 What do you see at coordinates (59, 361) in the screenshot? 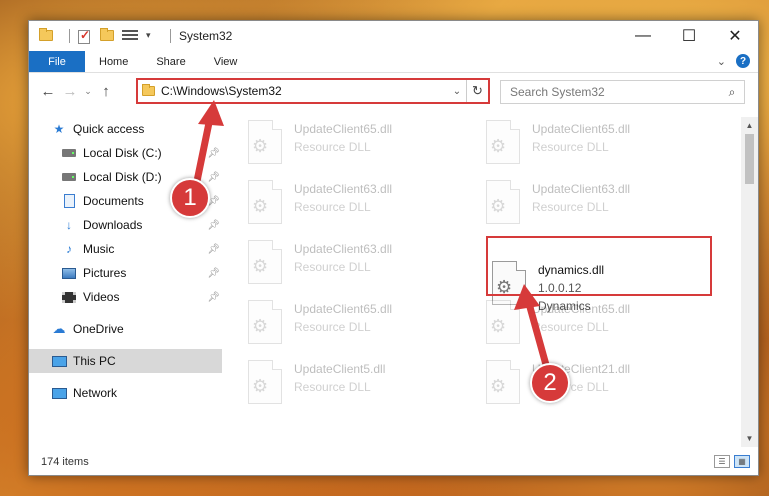
I see `computer-icon` at bounding box center [59, 361].